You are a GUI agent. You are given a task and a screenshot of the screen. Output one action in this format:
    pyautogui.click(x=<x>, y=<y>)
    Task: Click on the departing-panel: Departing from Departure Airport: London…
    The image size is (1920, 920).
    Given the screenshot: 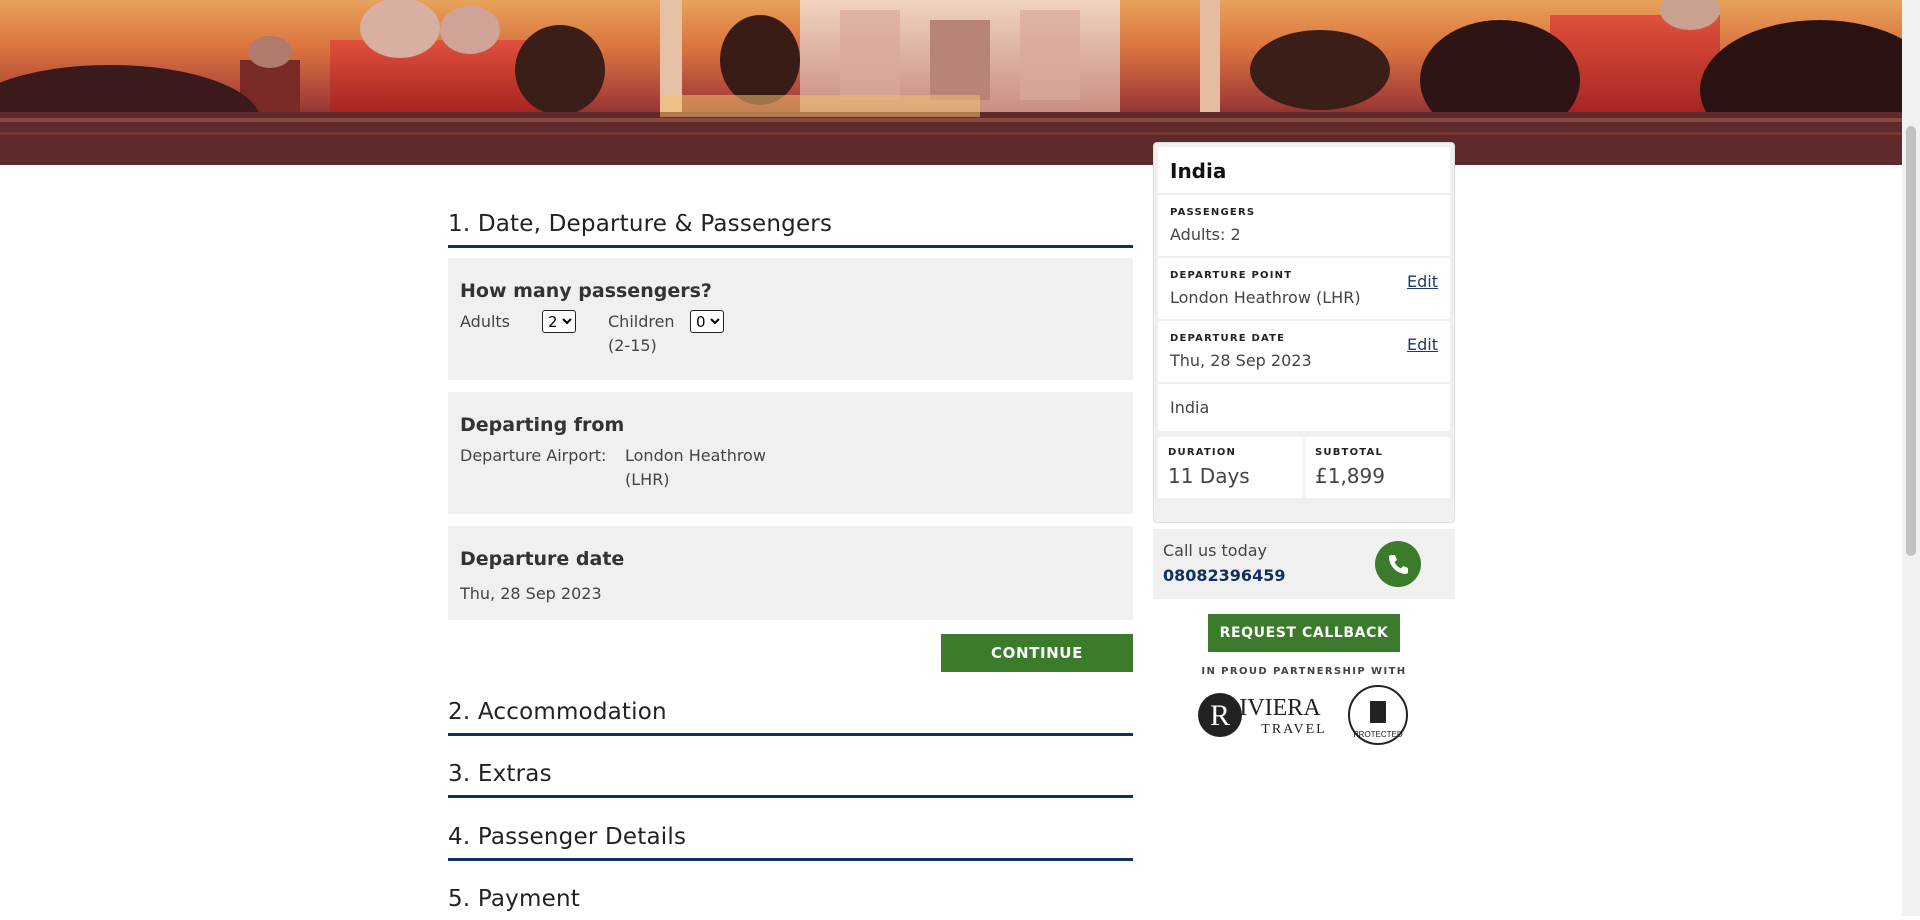 What is the action you would take?
    pyautogui.click(x=790, y=453)
    